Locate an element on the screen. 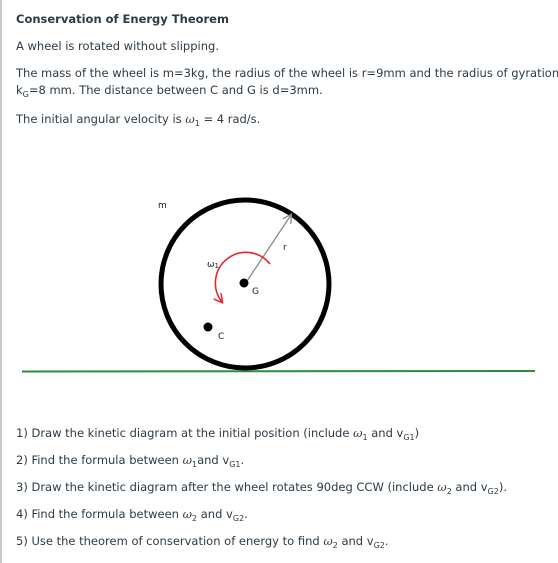 This screenshot has width=558, height=563. g-label: G is located at coordinates (255, 292).